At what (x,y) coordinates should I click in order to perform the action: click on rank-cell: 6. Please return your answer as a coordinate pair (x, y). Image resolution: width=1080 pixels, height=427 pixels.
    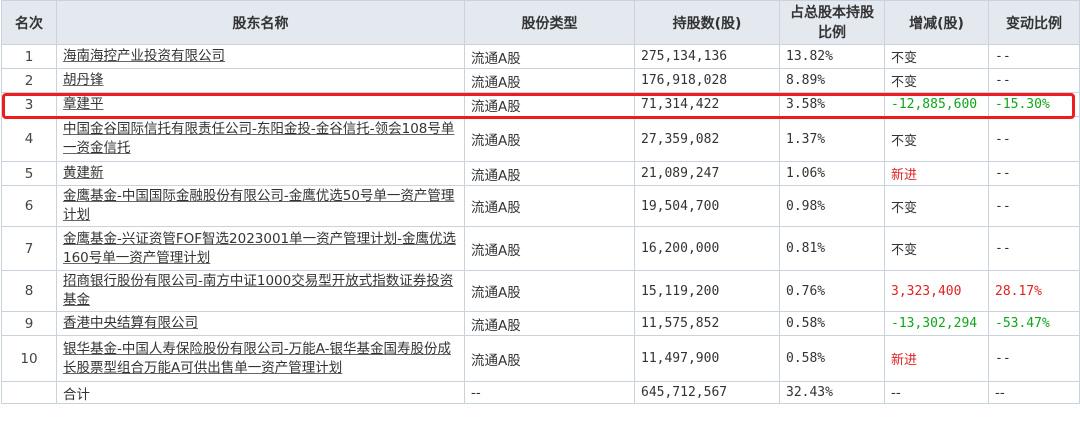
    Looking at the image, I should click on (29, 206).